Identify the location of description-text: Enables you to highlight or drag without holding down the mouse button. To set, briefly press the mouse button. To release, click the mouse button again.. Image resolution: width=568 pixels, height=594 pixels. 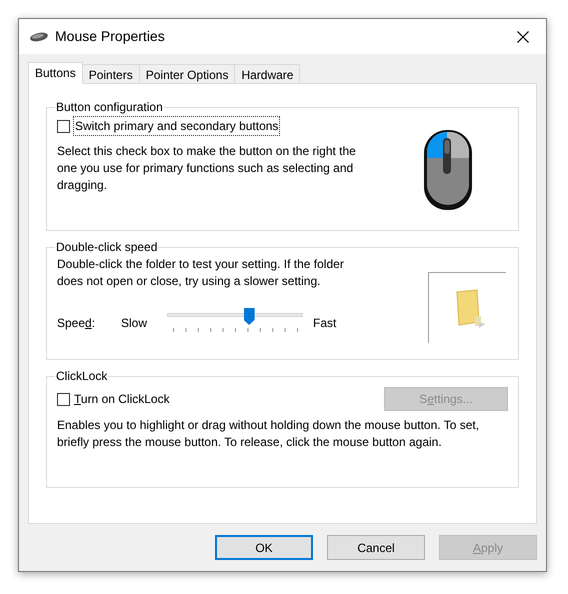
(268, 434).